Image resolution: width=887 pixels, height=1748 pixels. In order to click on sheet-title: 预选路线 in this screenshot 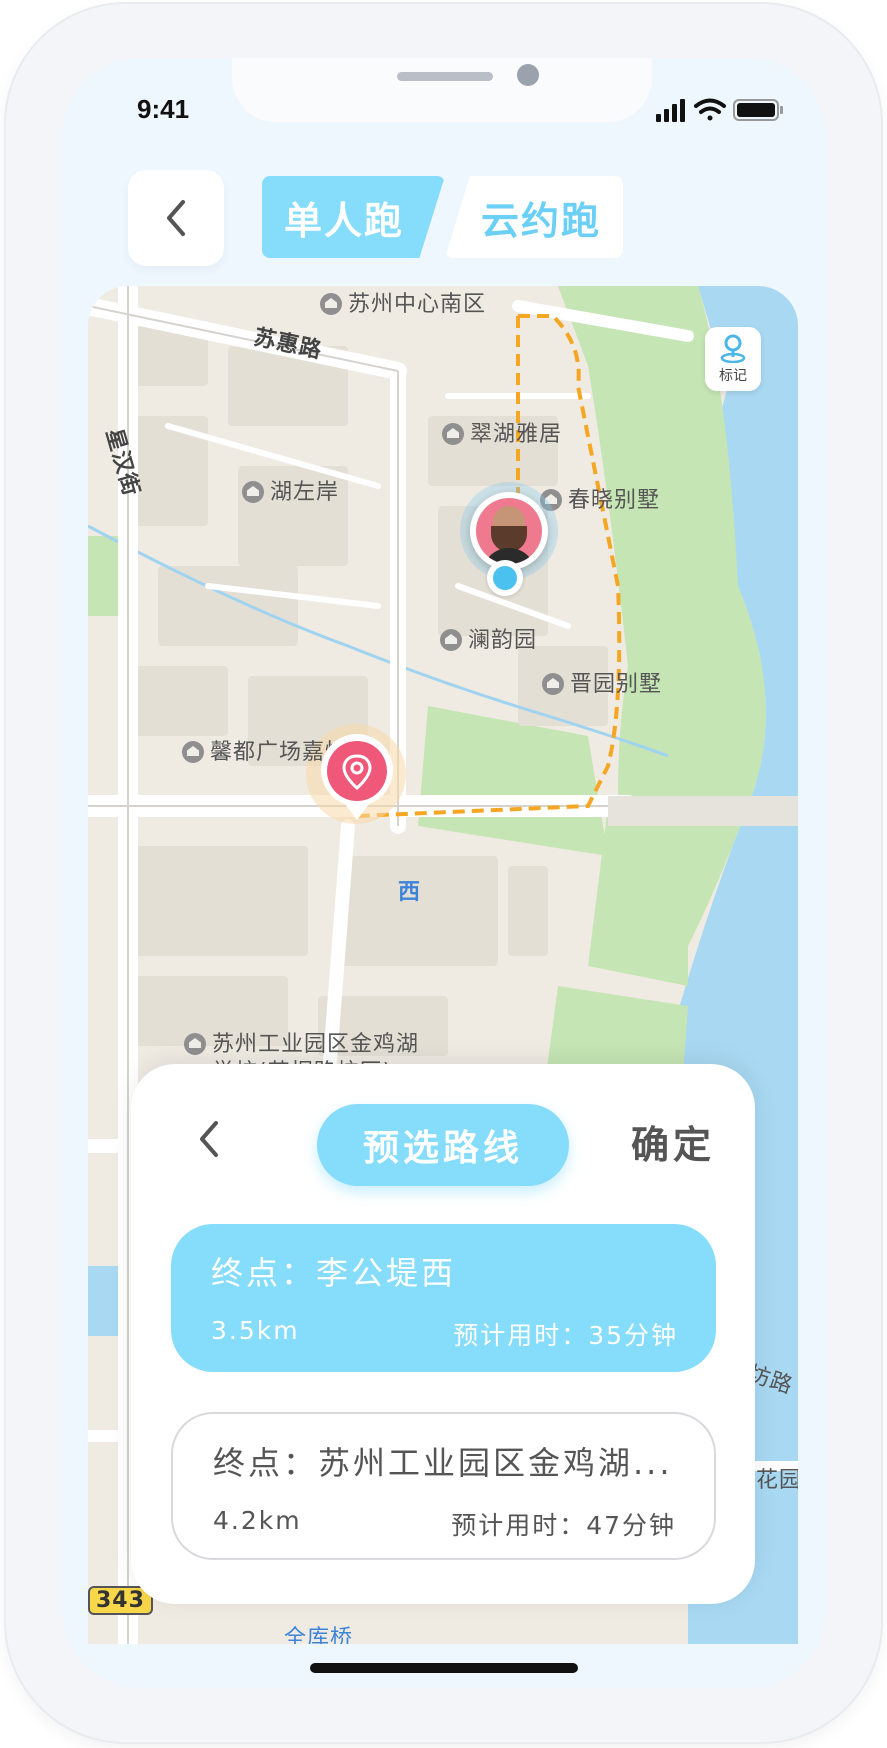, I will do `click(443, 1145)`.